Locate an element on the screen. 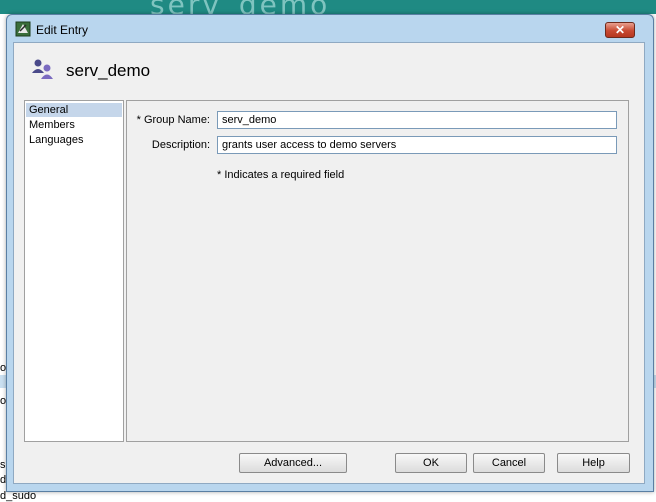  app-icon is located at coordinates (23, 29).